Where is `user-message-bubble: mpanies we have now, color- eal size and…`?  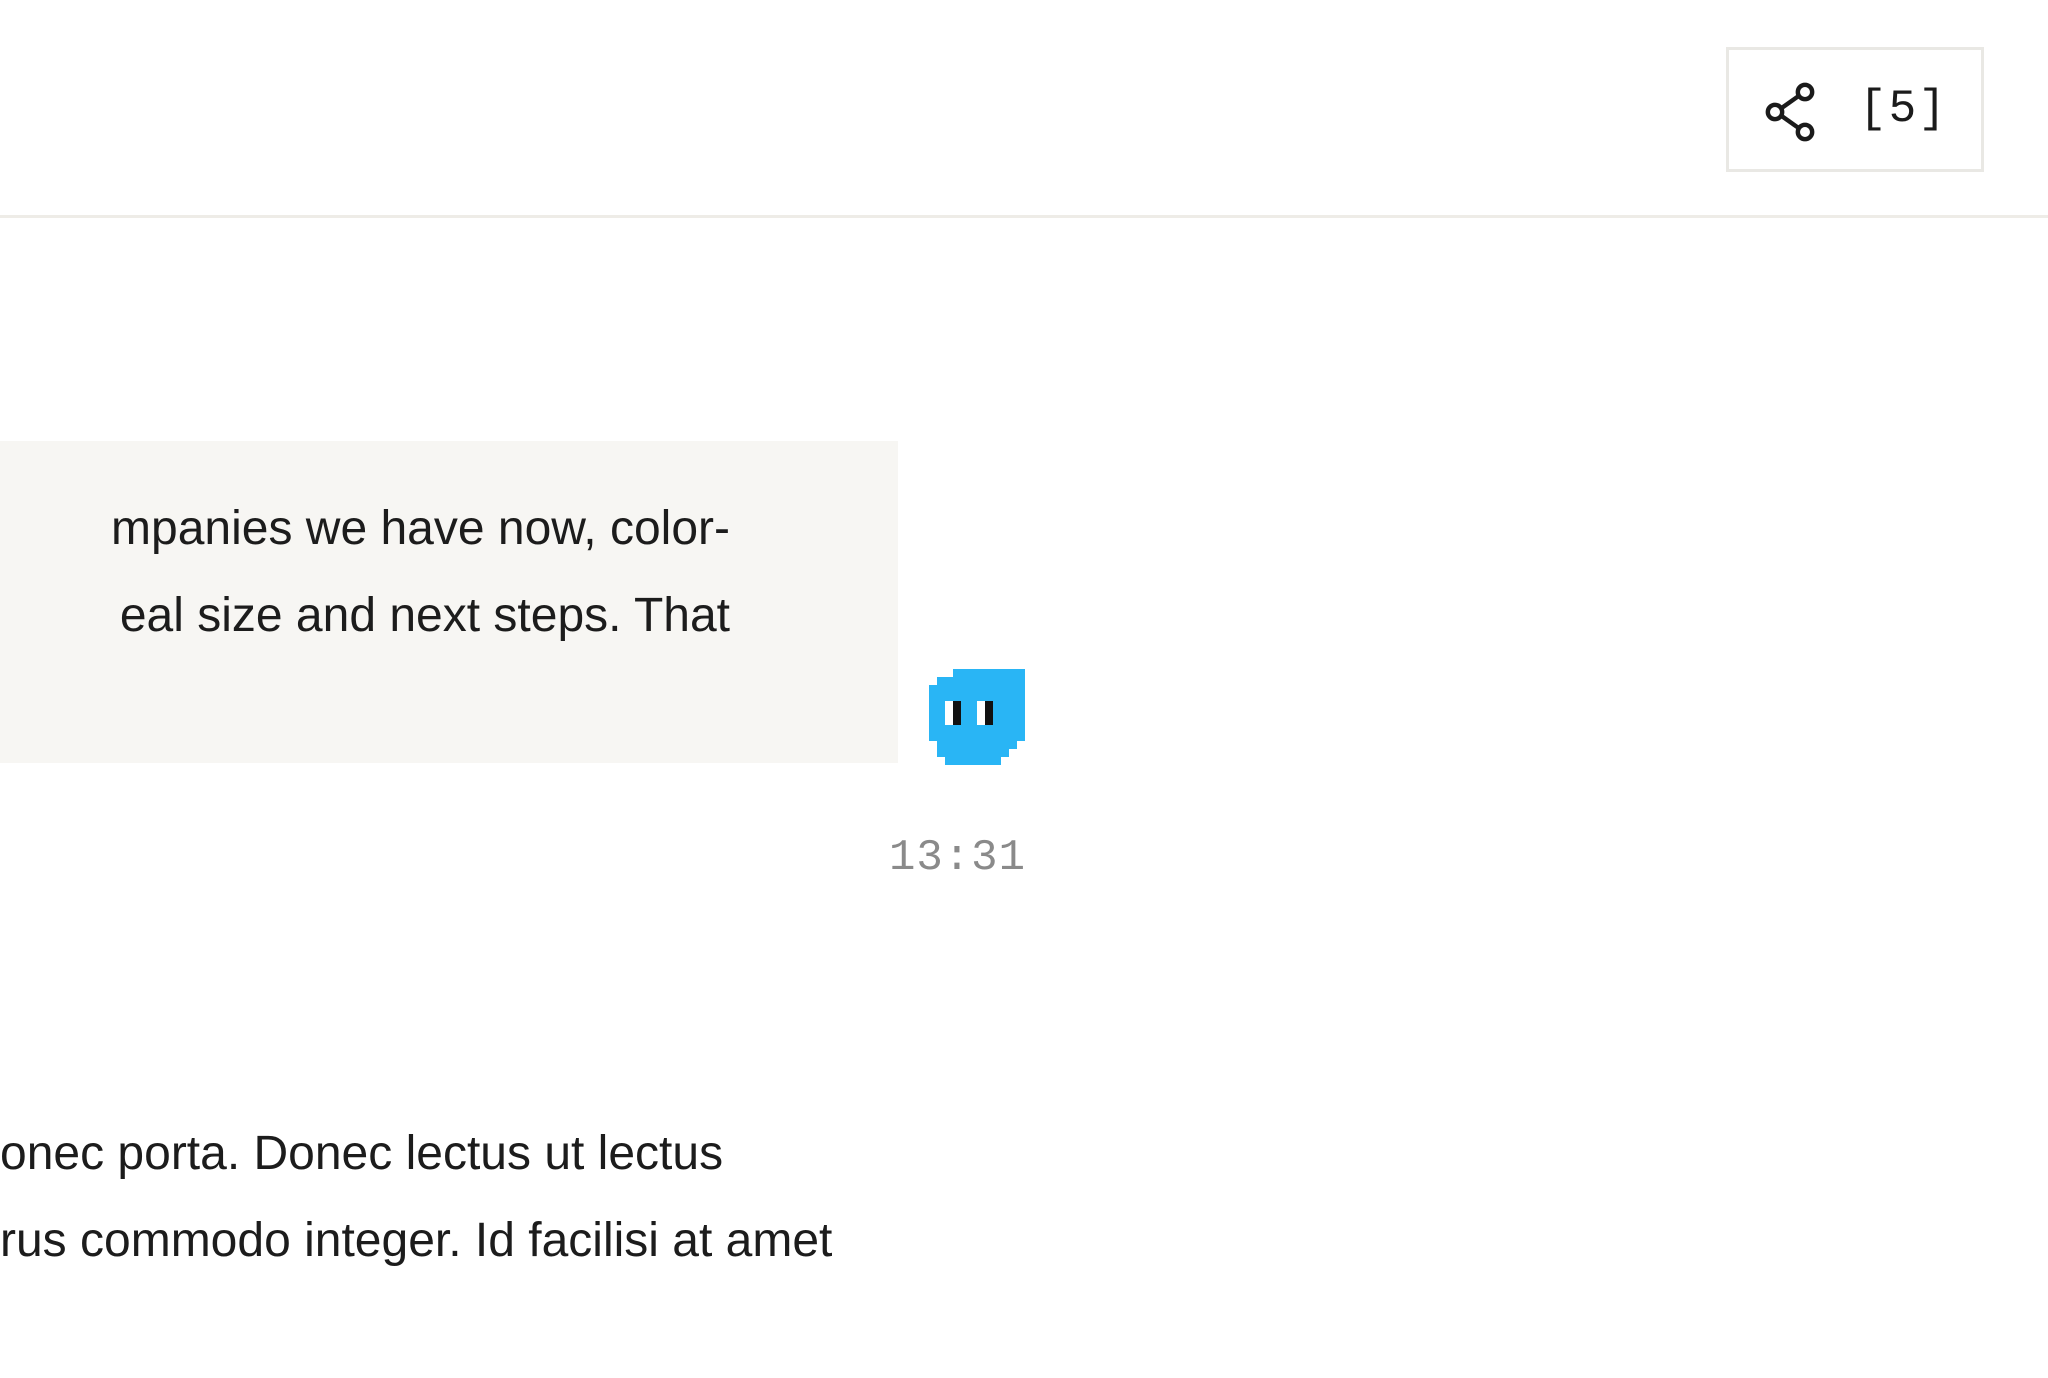
user-message-bubble: mpanies we have now, color- eal size and… is located at coordinates (449, 602).